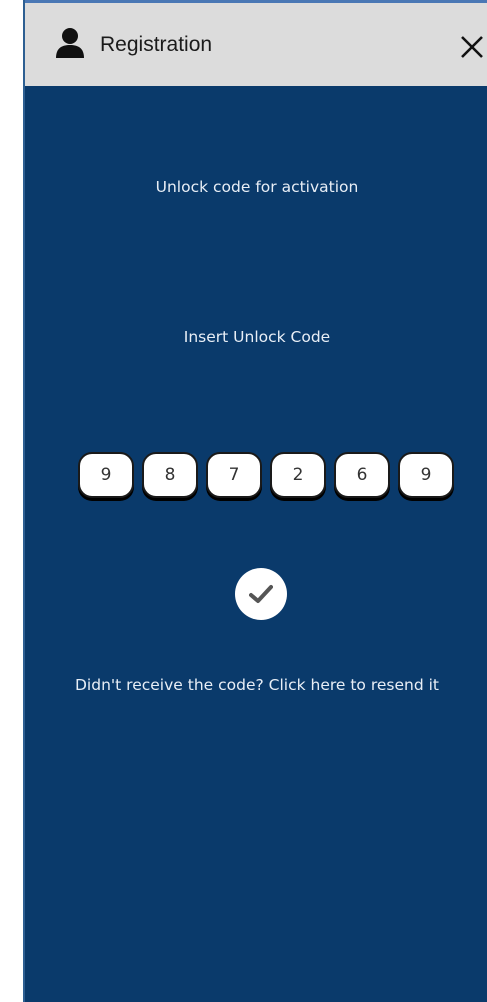  I want to click on close-icon, so click(472, 47).